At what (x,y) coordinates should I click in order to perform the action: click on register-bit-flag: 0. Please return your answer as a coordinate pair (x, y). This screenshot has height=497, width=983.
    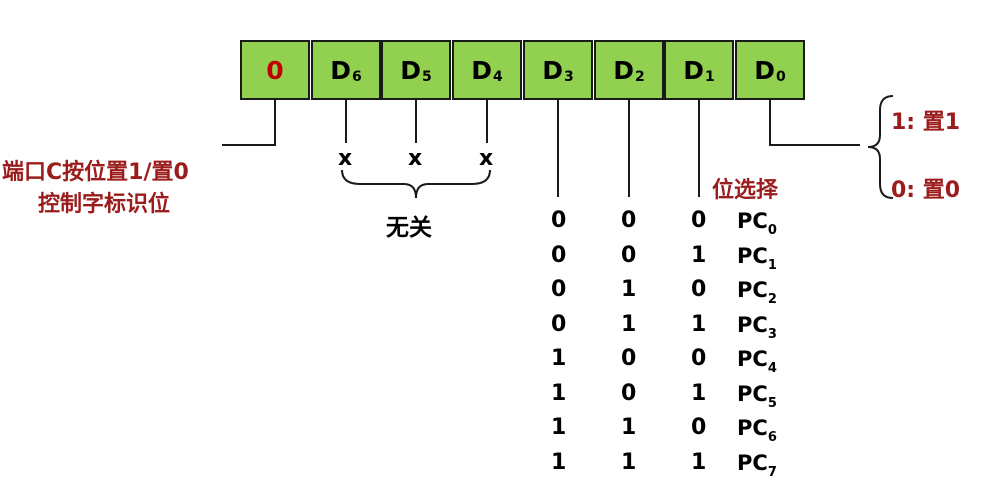
    Looking at the image, I should click on (275, 70).